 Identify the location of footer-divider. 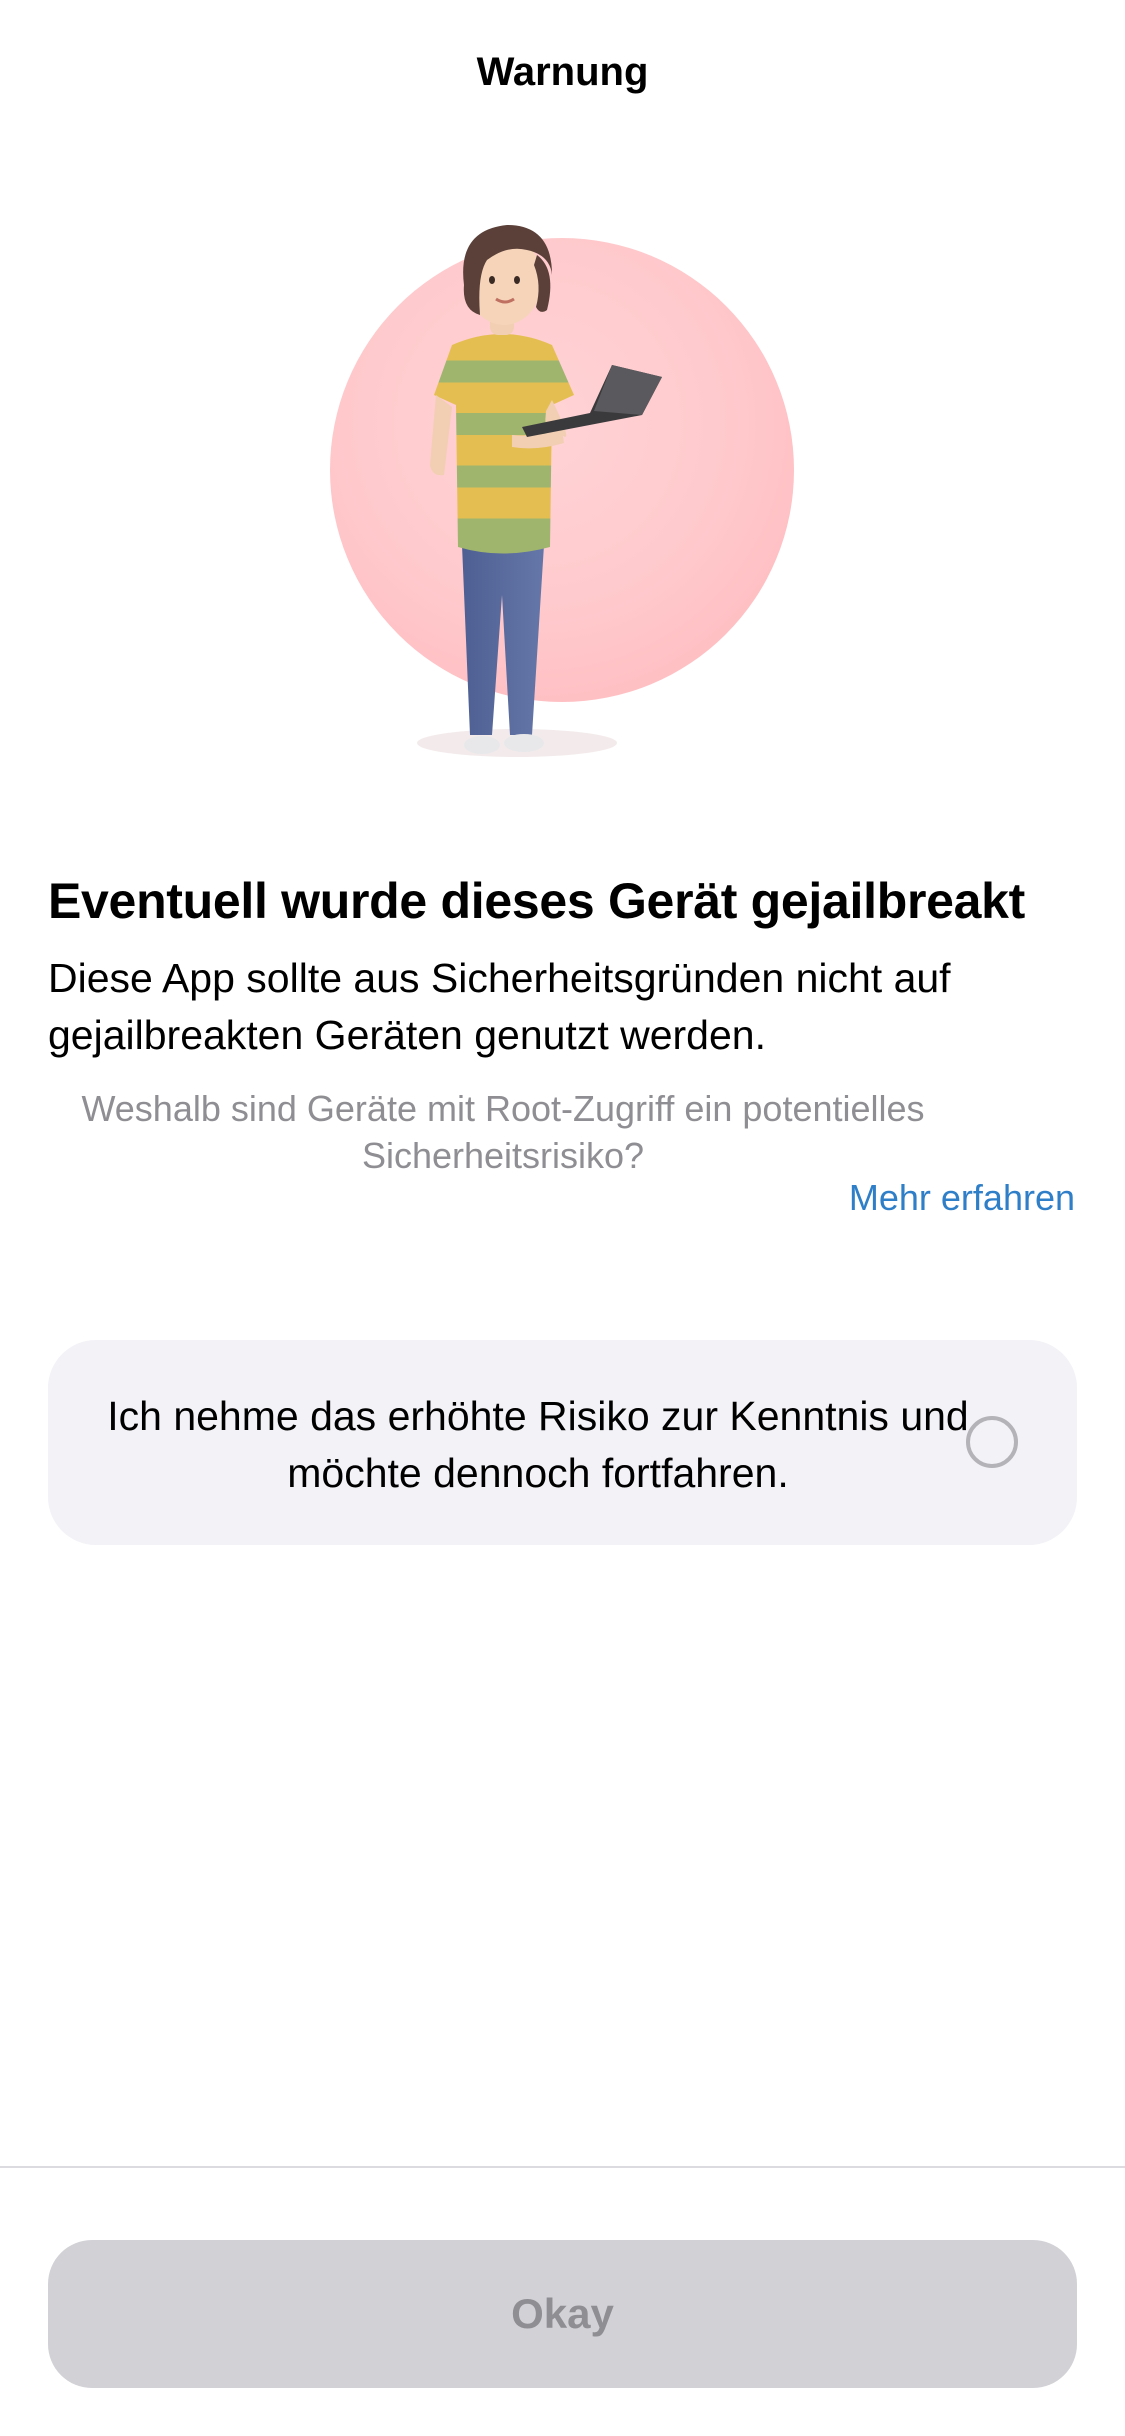
(562, 2167).